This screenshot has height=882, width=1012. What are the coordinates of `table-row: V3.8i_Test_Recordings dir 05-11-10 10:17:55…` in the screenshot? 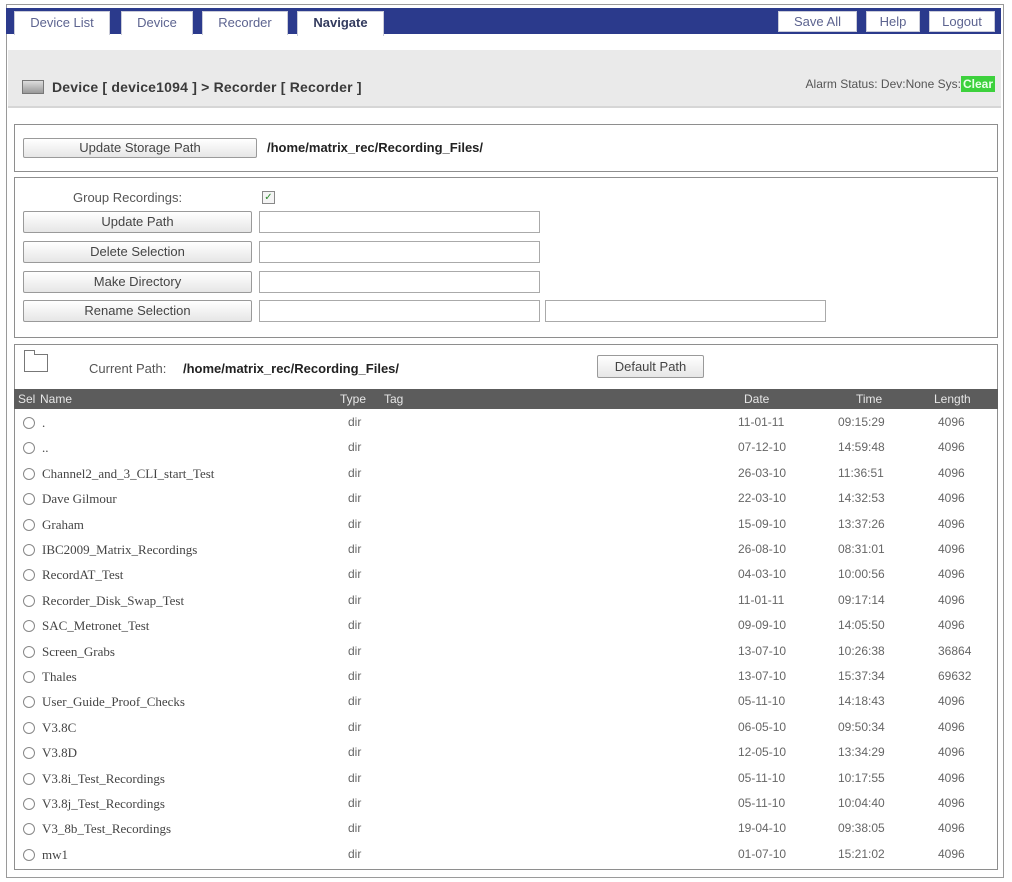 It's located at (506, 778).